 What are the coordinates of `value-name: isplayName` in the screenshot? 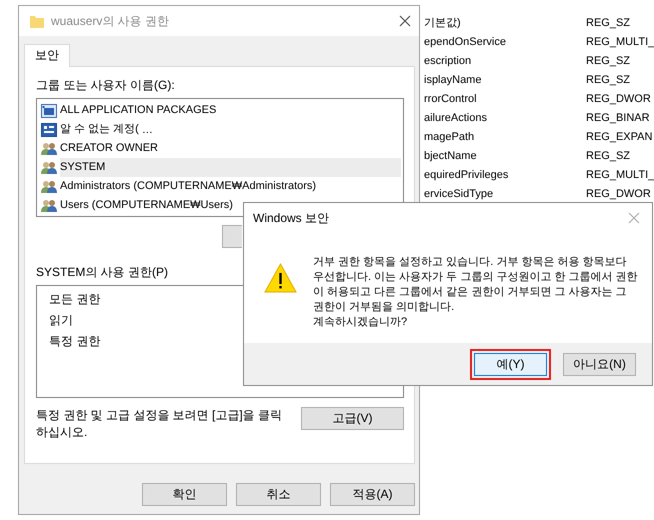 It's located at (453, 80).